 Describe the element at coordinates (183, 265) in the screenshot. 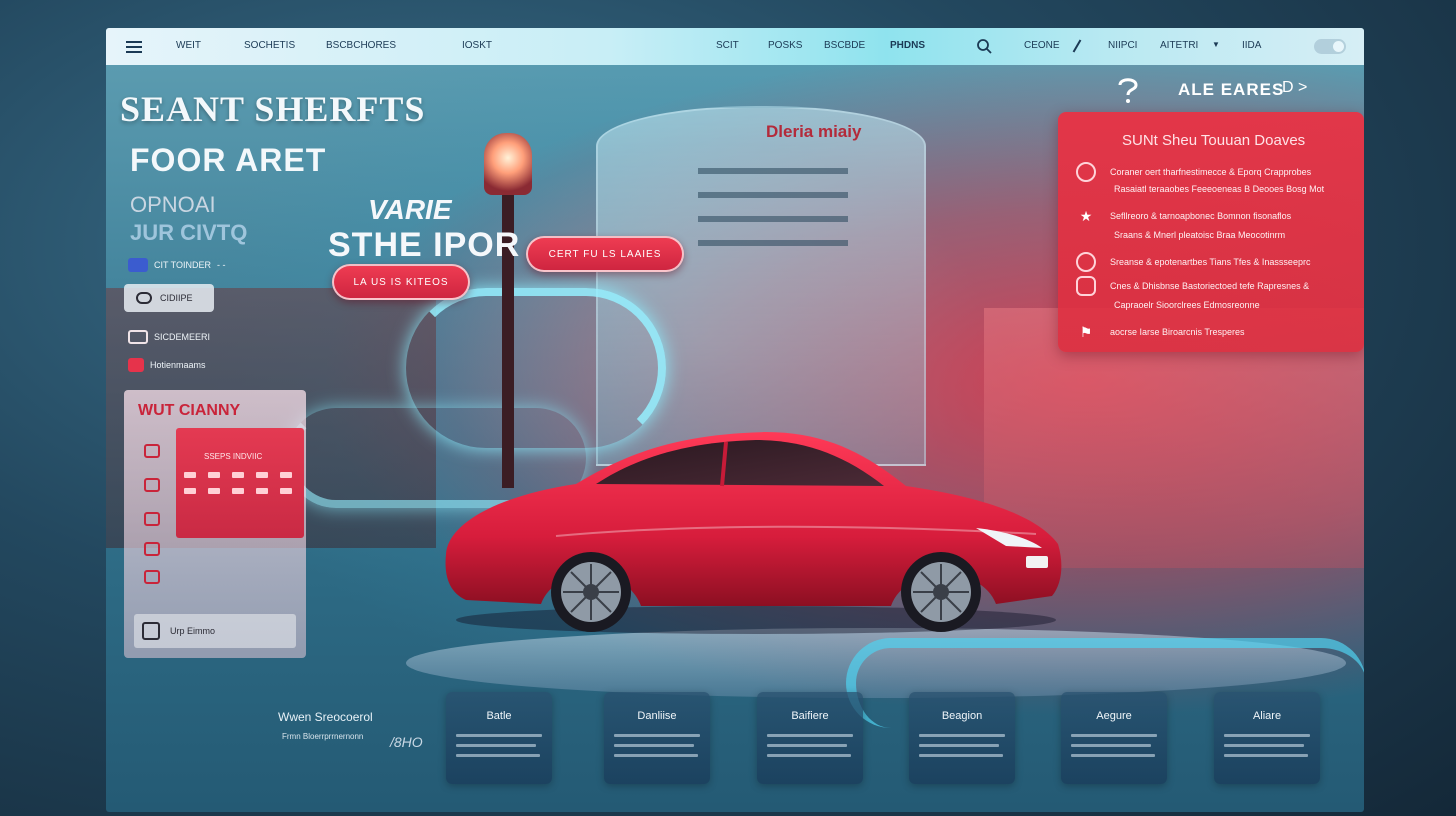

I see `side-row-label: CIT TOINDER` at that location.